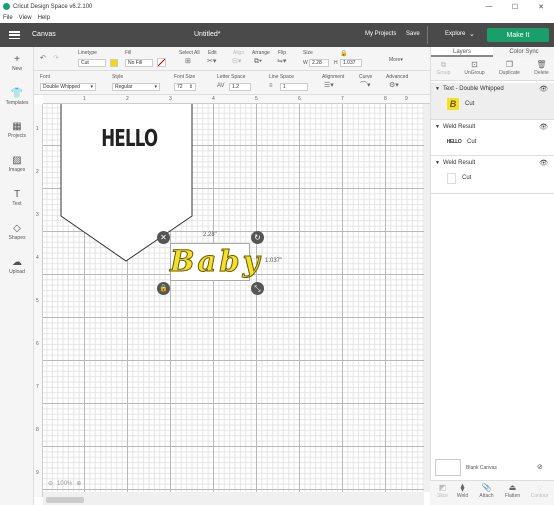  What do you see at coordinates (17, 59) in the screenshot?
I see `plus-icon: +` at bounding box center [17, 59].